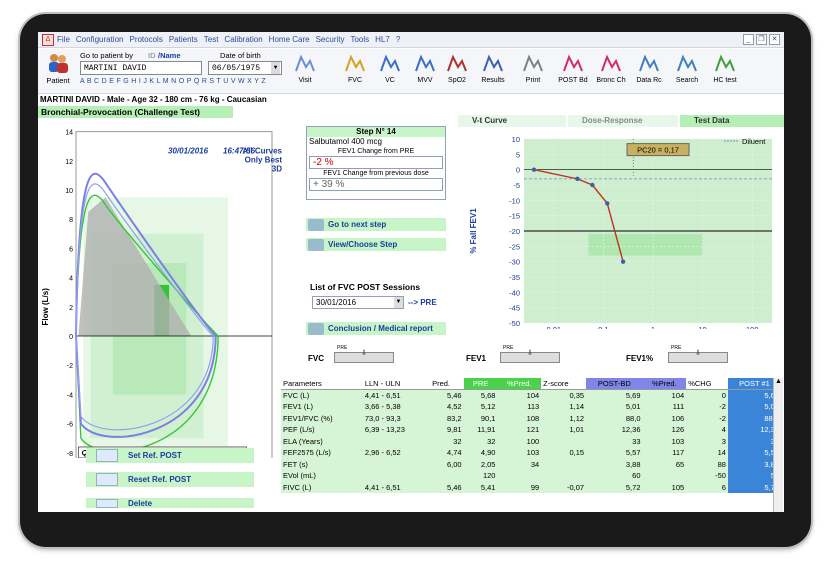 Image resolution: width=831 pixels, height=561 pixels. What do you see at coordinates (211, 39) in the screenshot?
I see `menu-test: Test` at bounding box center [211, 39].